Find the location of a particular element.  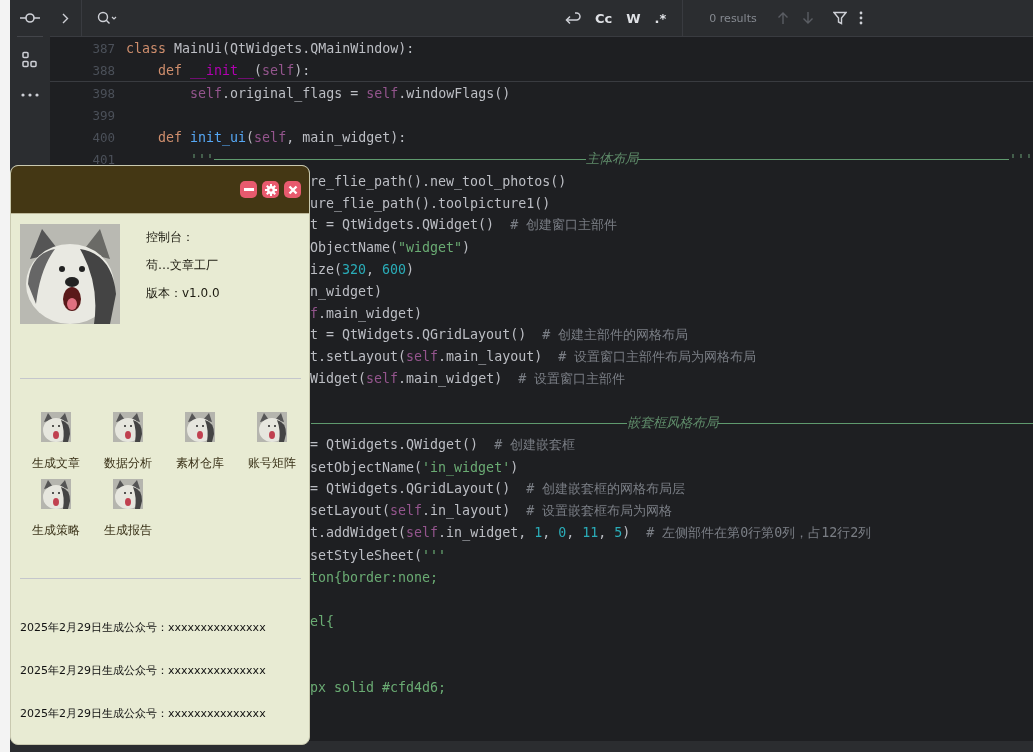

code-line: = QtWidgets.QWidget() # 创建嵌套框 is located at coordinates (443, 445).